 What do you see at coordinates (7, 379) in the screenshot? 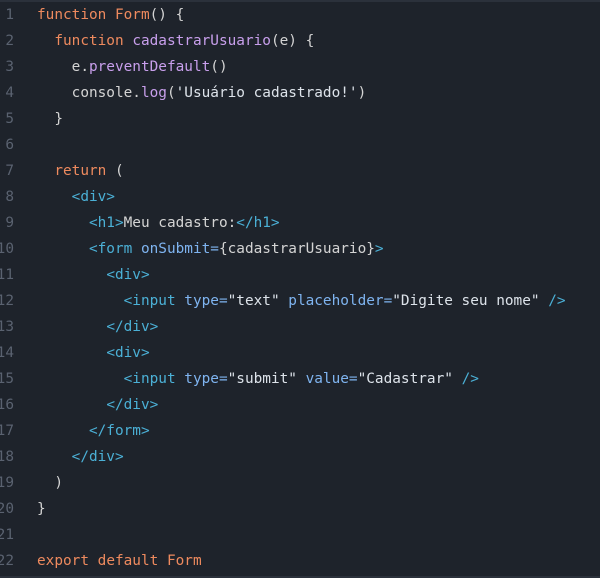
I see `line-number: 15` at bounding box center [7, 379].